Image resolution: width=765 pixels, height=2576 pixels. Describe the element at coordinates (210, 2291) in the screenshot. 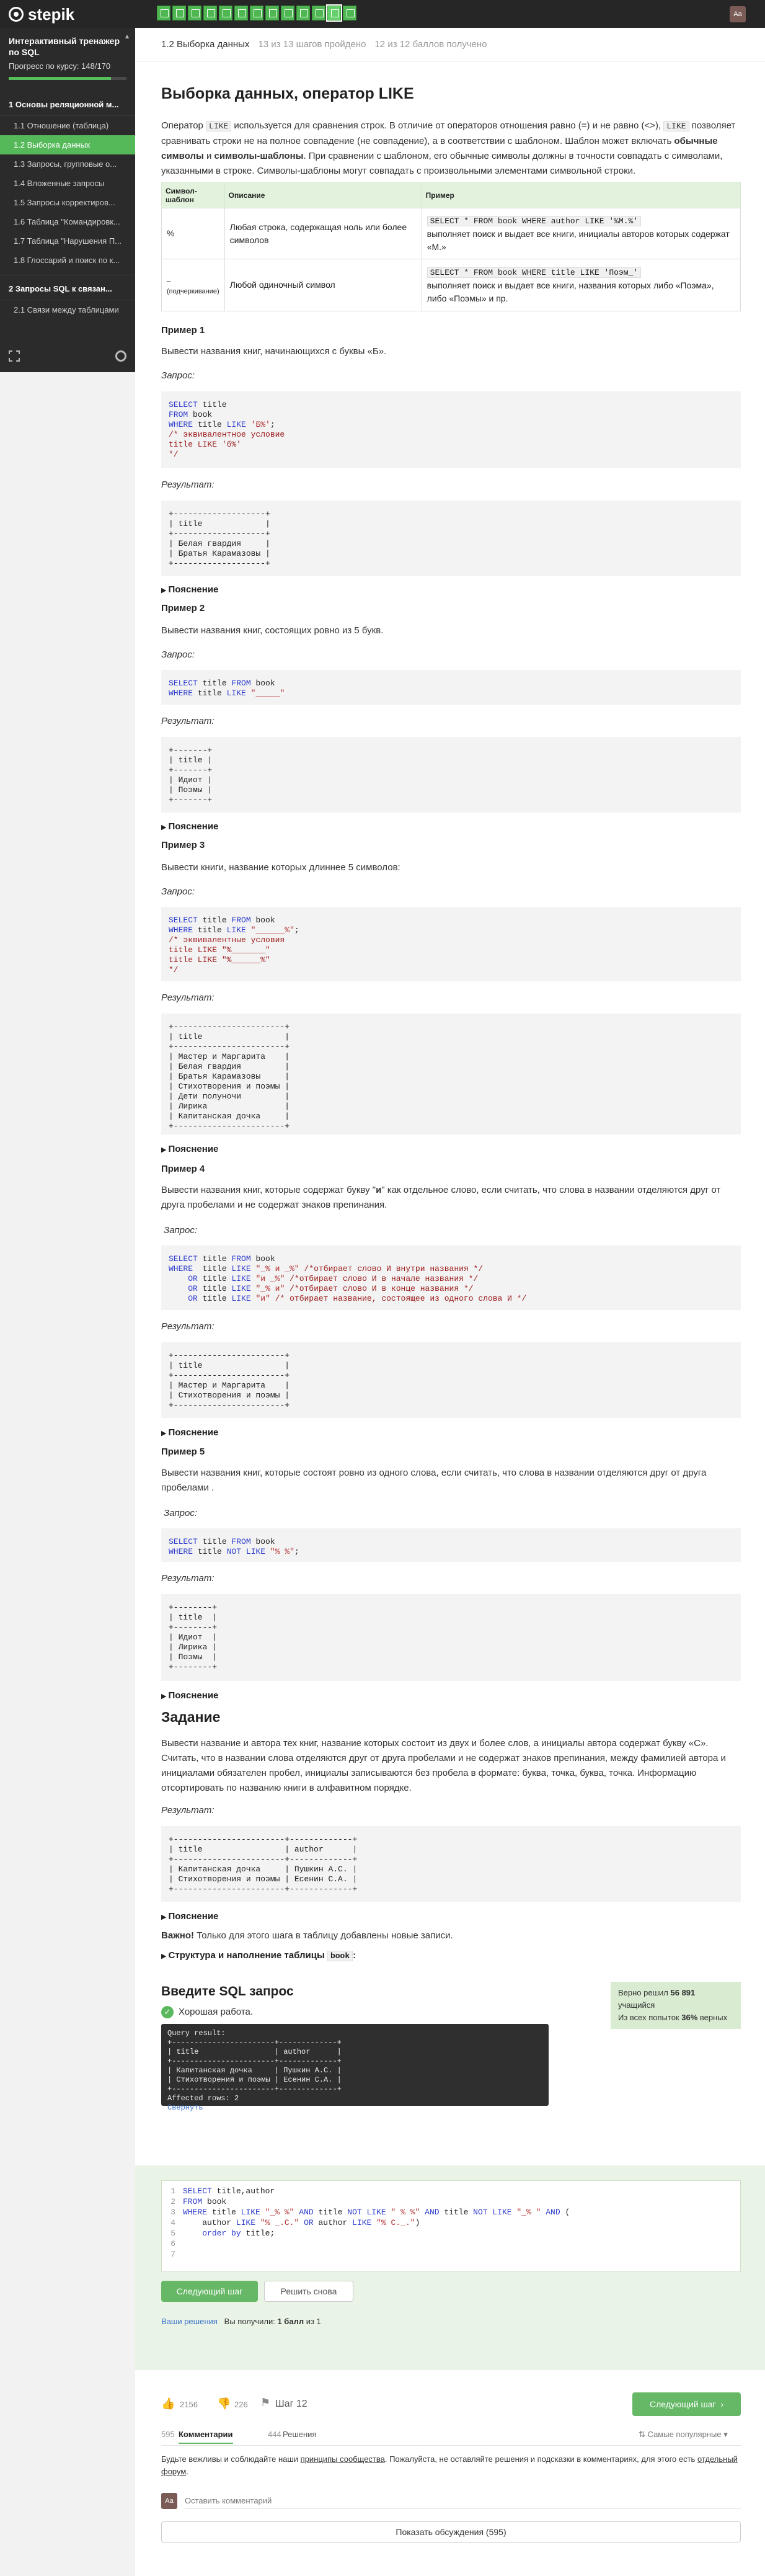

I see `next-step-button: Следующий шаг` at that location.